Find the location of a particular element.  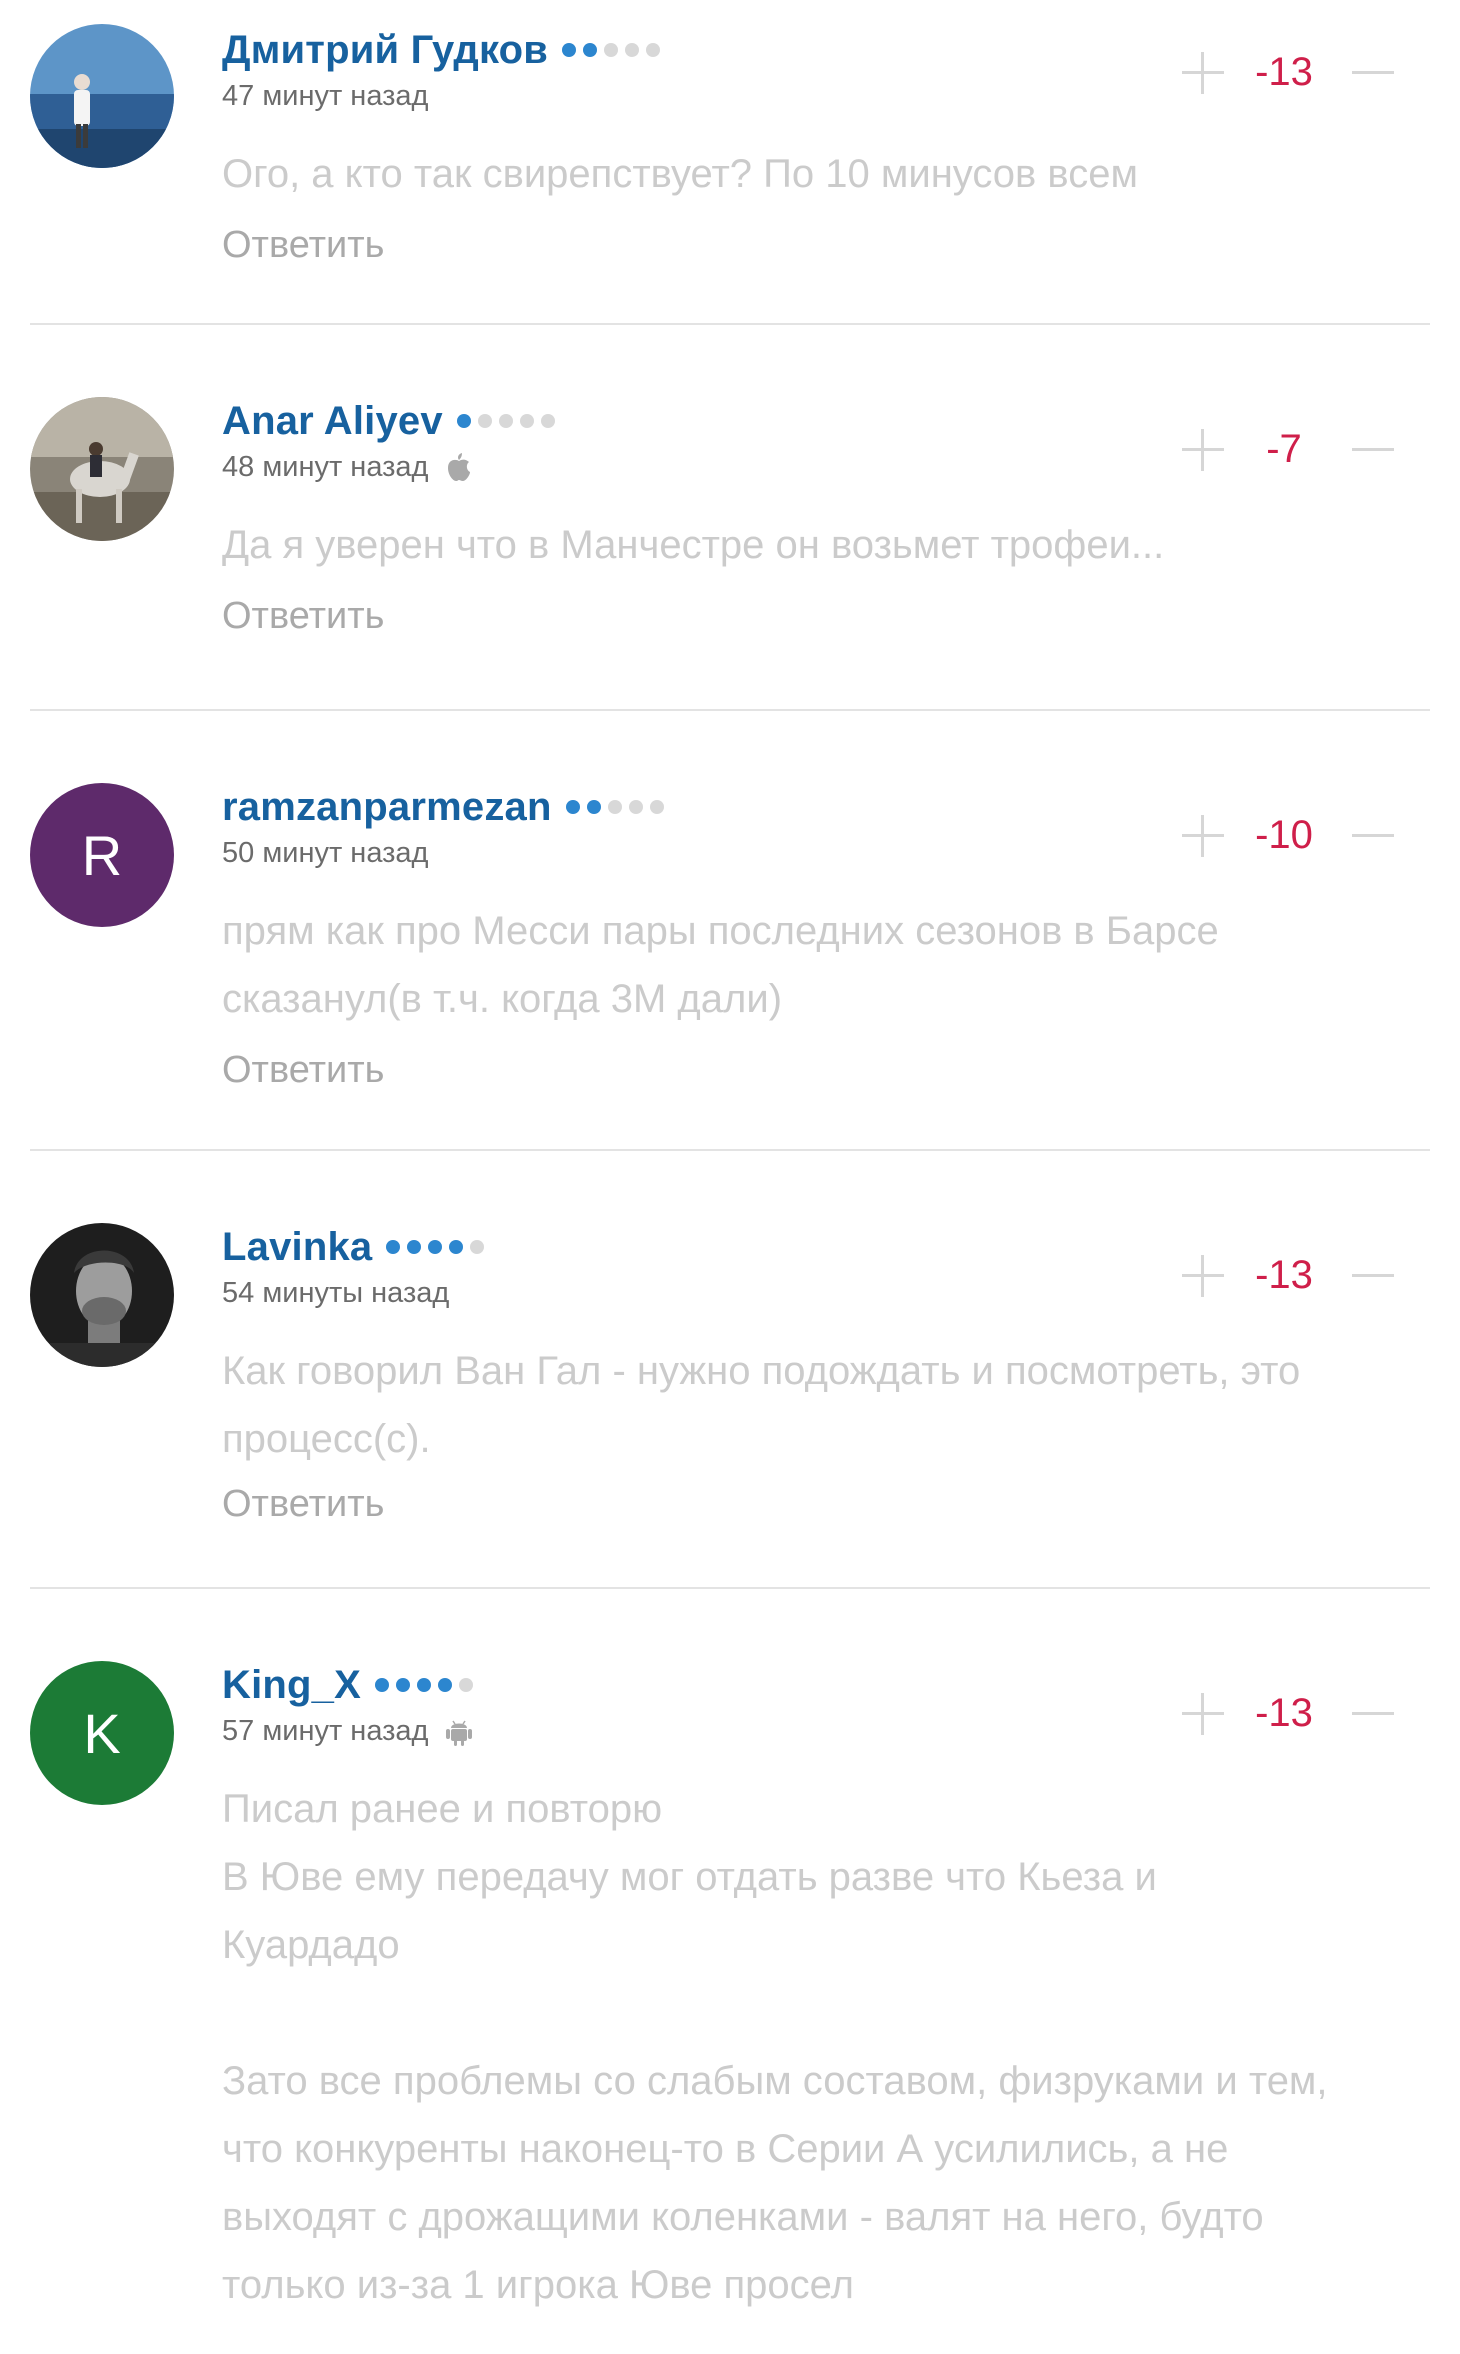

comment-time: 57 минут назад is located at coordinates (325, 1730).